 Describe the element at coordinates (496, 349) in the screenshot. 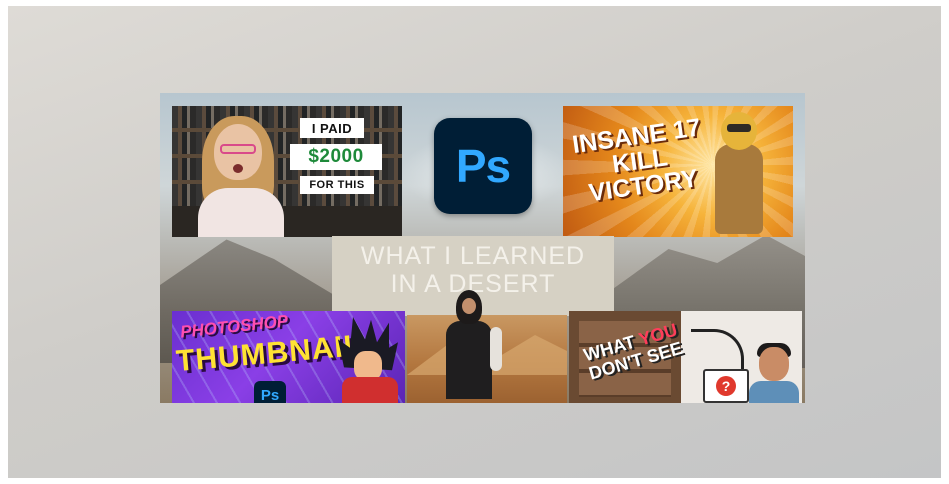

I see `person-arm` at that location.